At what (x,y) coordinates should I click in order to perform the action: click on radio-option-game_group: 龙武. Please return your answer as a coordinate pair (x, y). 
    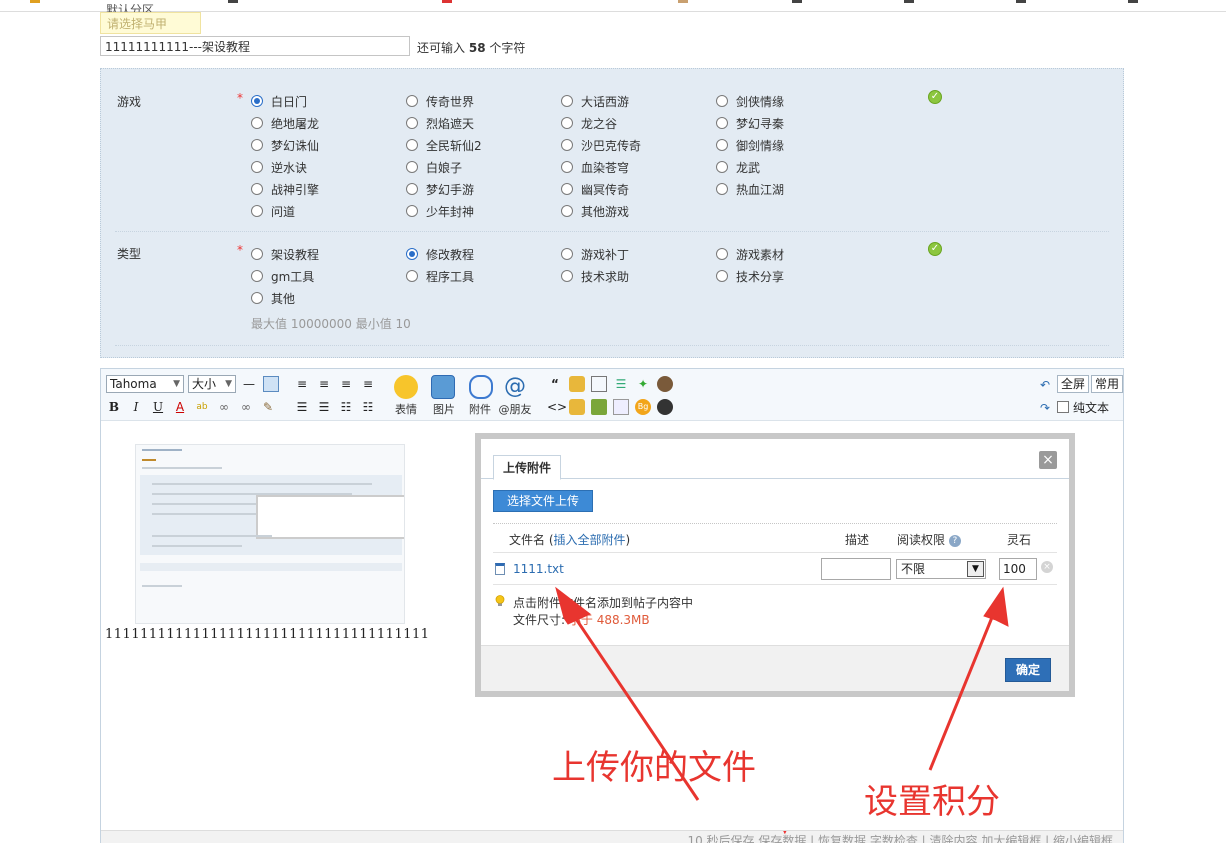
    Looking at the image, I should click on (738, 167).